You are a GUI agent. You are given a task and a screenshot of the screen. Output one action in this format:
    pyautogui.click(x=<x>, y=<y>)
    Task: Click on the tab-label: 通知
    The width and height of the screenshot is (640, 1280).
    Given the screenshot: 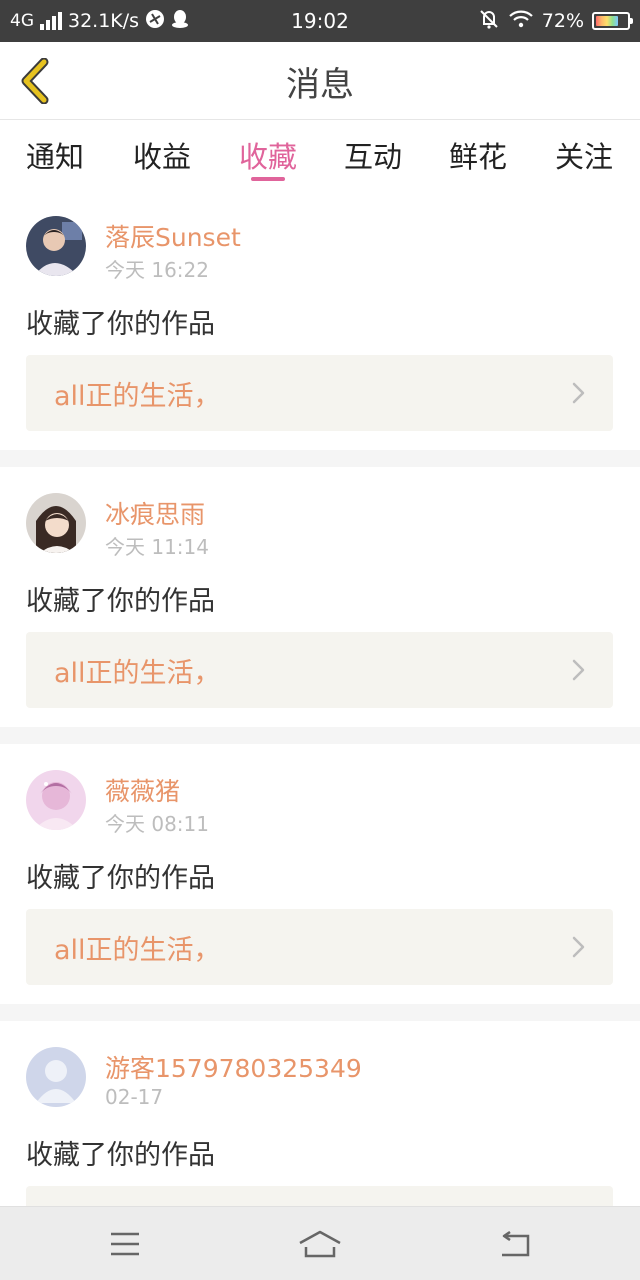 What is the action you would take?
    pyautogui.click(x=54, y=157)
    